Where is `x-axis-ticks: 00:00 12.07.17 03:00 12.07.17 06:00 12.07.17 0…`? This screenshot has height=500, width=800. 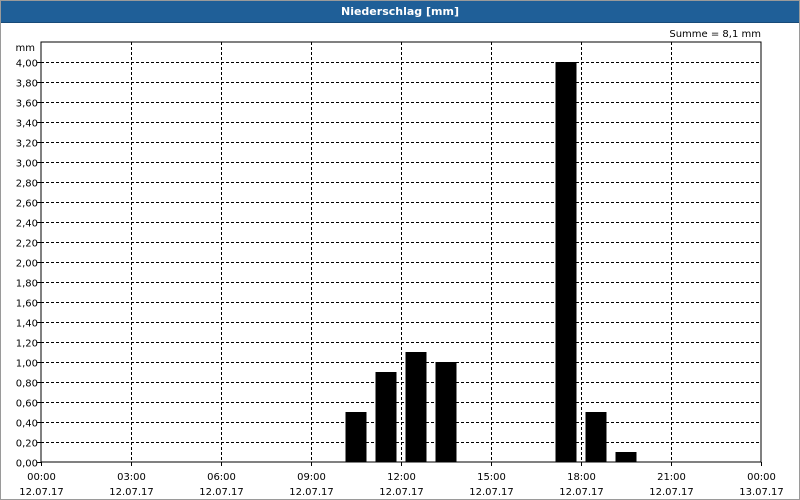
x-axis-ticks: 00:00 12.07.17 03:00 12.07.17 06:00 12.07.17 0… is located at coordinates (401, 480).